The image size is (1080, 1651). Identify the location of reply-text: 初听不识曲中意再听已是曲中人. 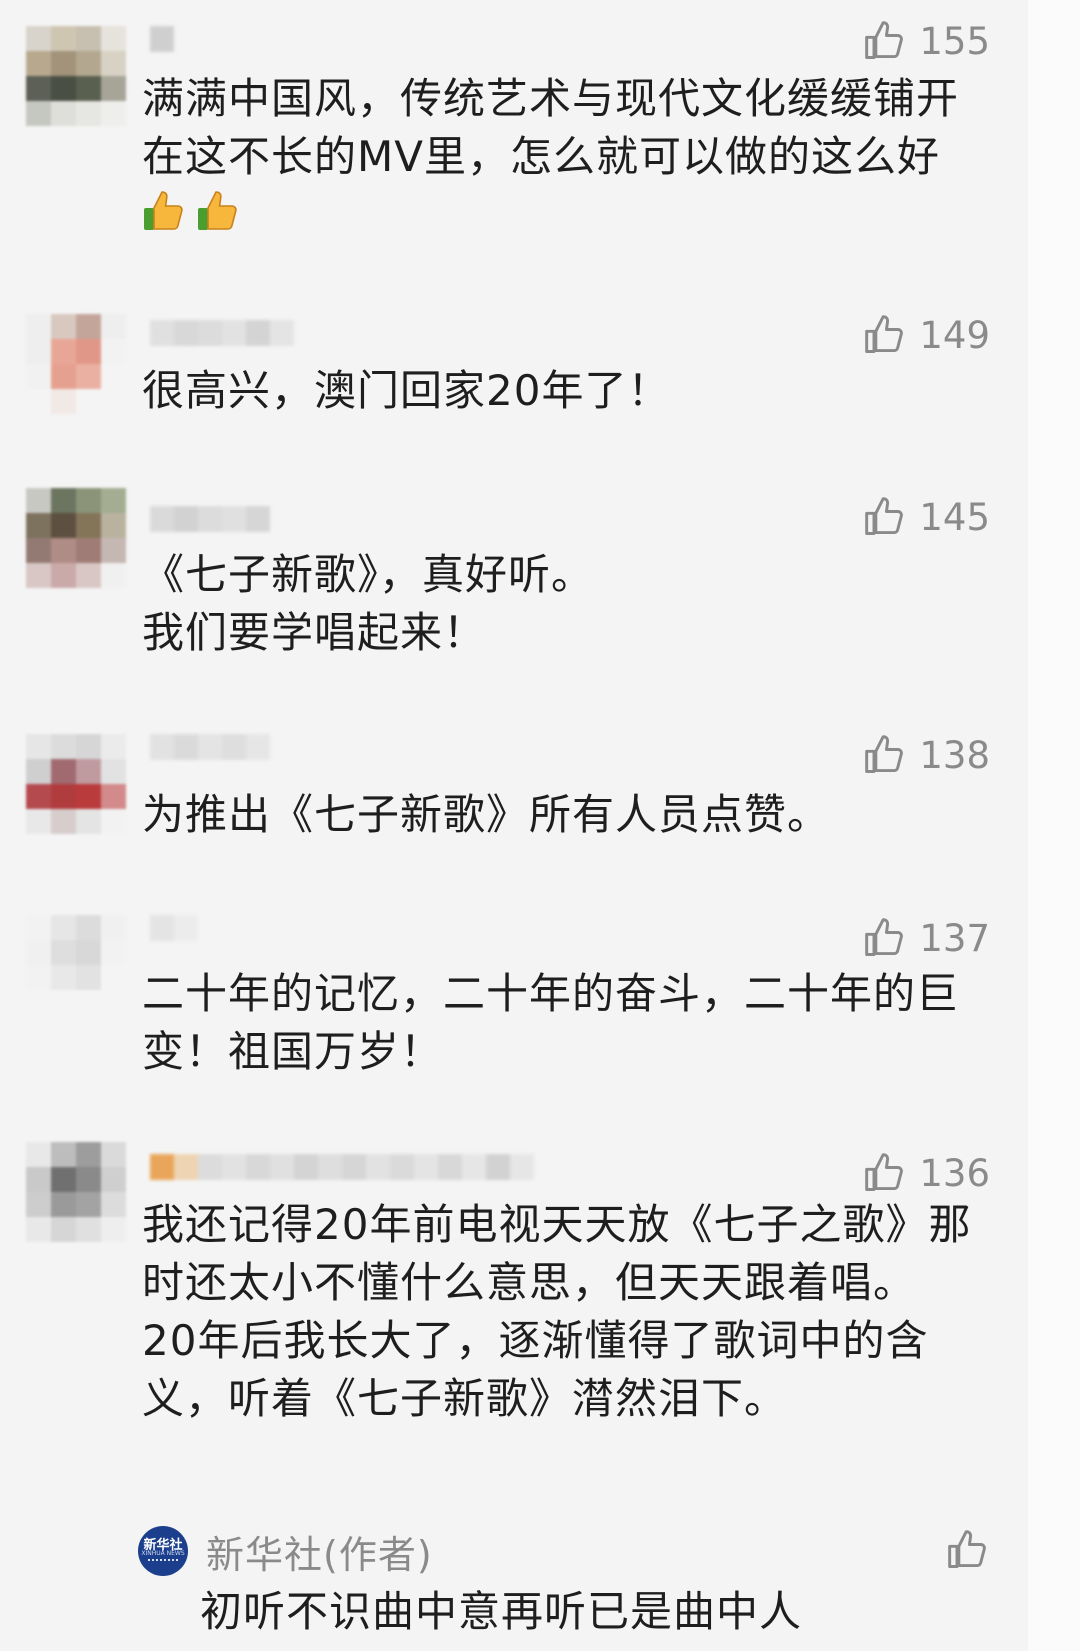
(501, 1611).